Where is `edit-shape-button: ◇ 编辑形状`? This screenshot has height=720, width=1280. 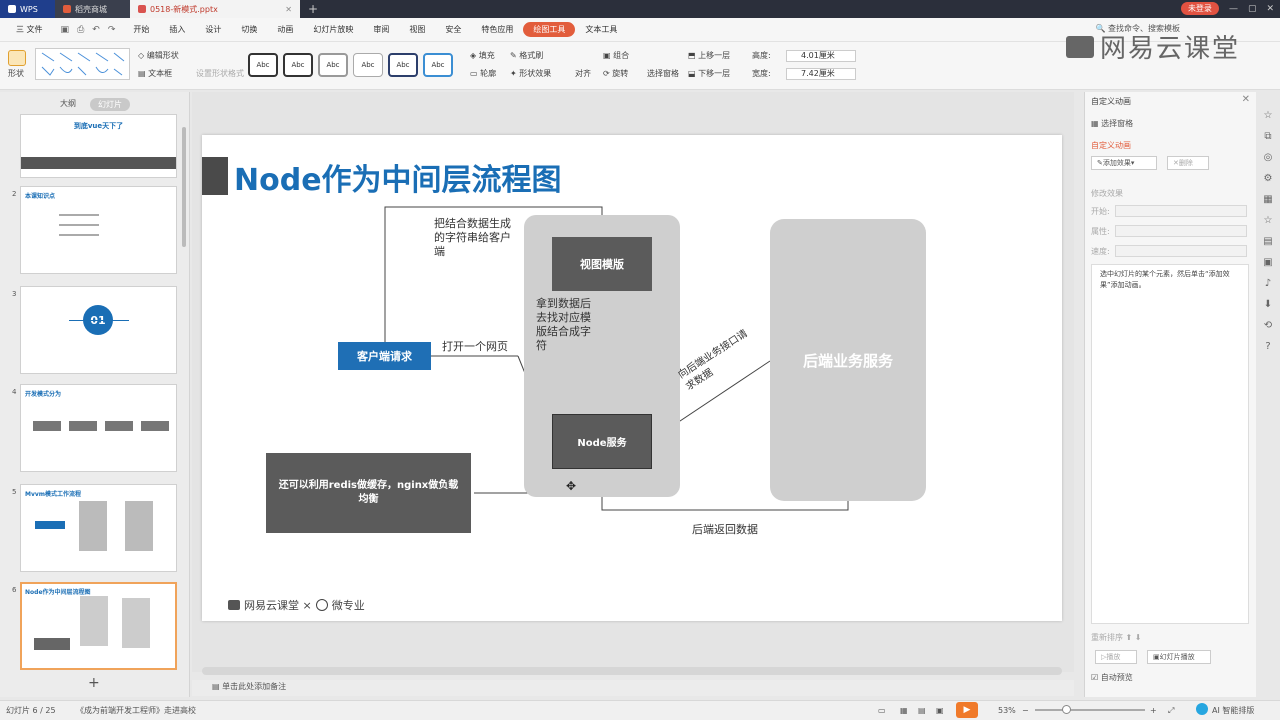
edit-shape-button: ◇ 编辑形状 is located at coordinates (158, 55).